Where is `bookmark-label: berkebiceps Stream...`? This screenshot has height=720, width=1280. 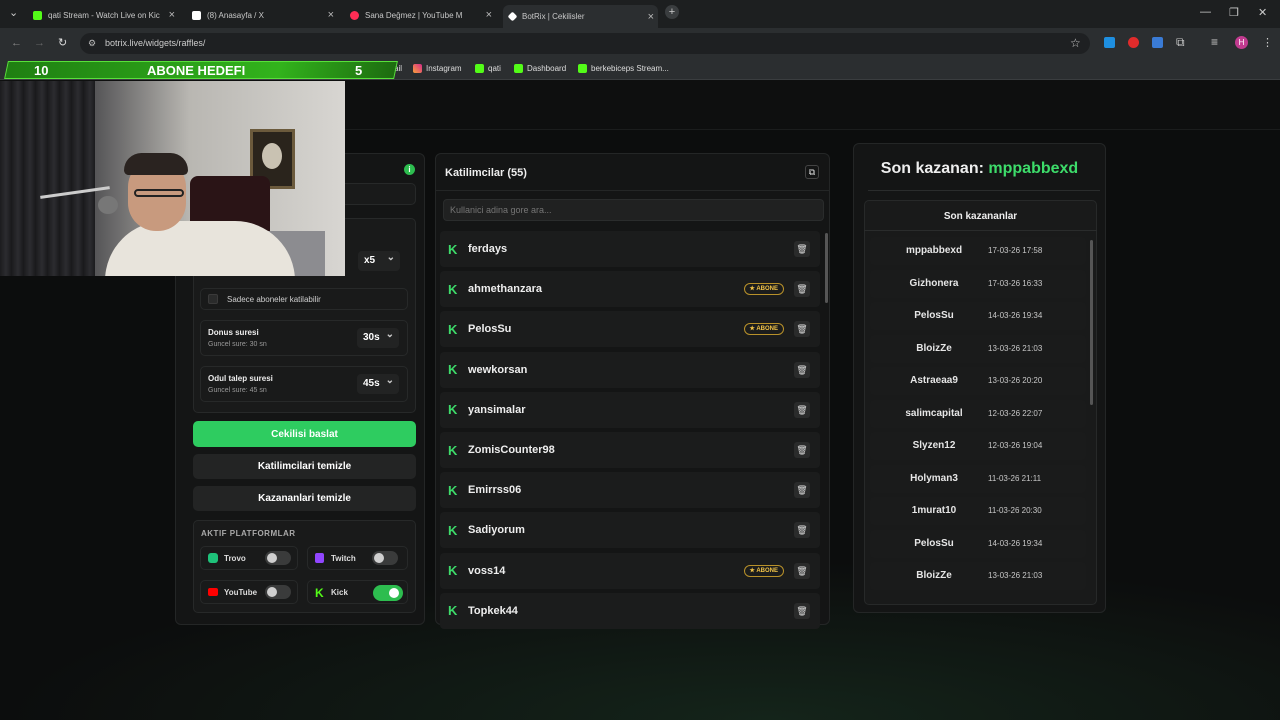
bookmark-label: berkebiceps Stream... is located at coordinates (630, 68).